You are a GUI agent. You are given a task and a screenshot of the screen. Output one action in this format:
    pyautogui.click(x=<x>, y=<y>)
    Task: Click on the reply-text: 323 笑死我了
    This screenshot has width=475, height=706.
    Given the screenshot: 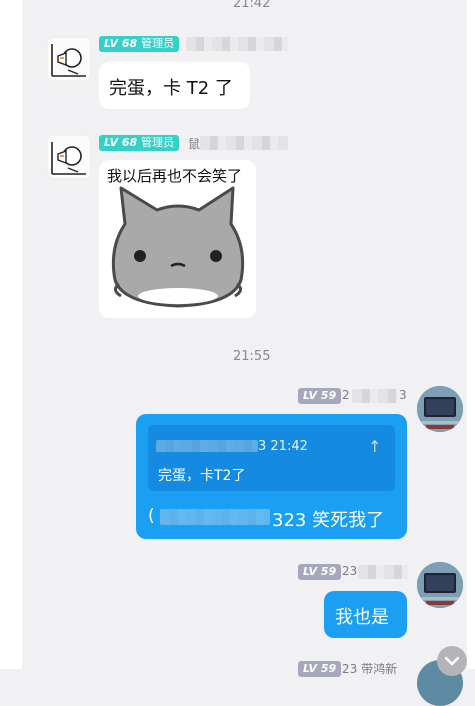 What is the action you would take?
    pyautogui.click(x=328, y=519)
    